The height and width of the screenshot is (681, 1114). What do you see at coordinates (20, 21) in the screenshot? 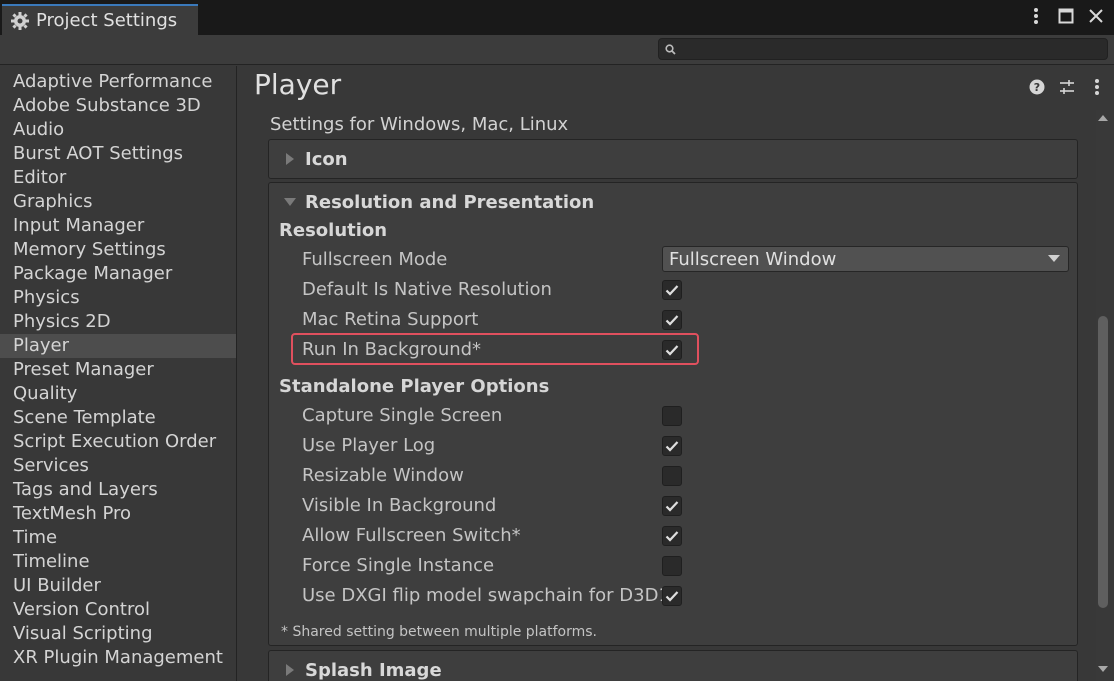
I see `gear-icon` at bounding box center [20, 21].